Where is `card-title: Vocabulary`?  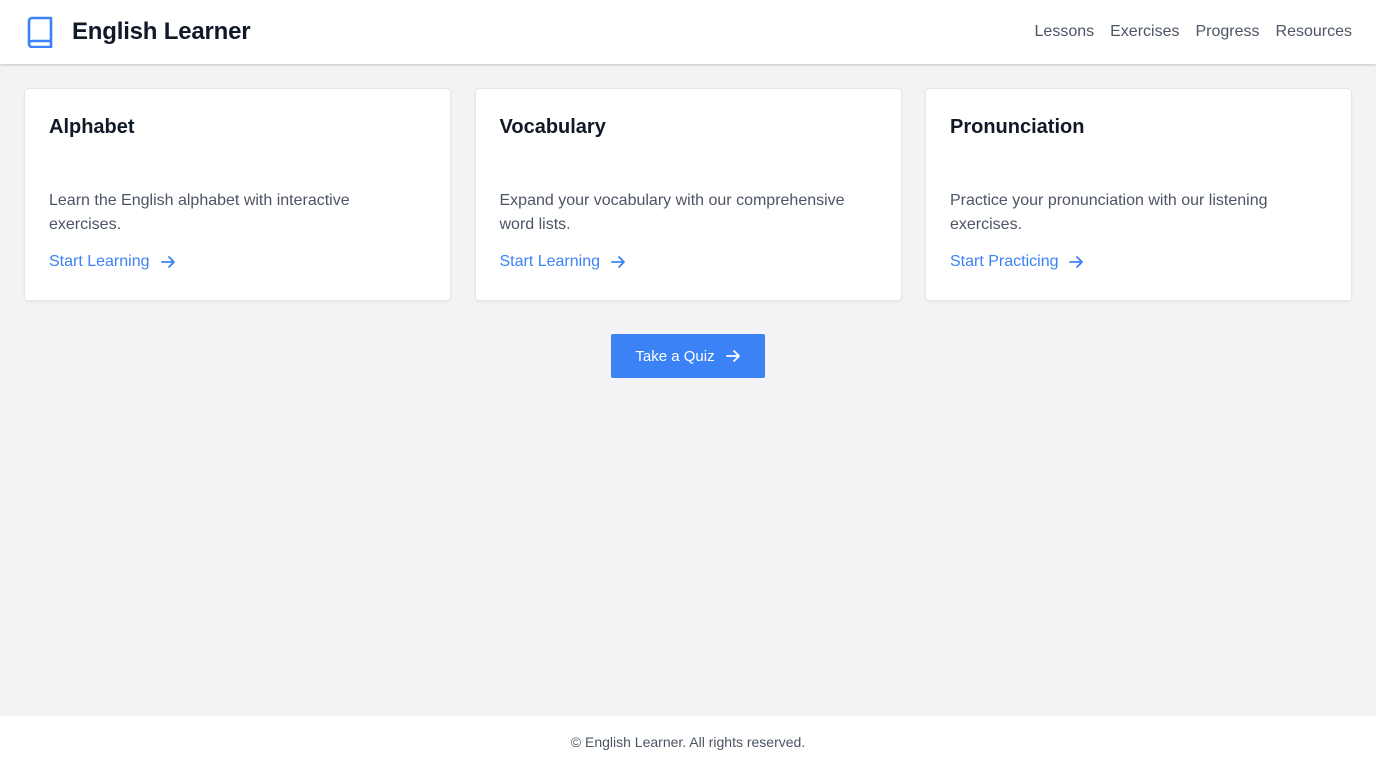
card-title: Vocabulary is located at coordinates (552, 127).